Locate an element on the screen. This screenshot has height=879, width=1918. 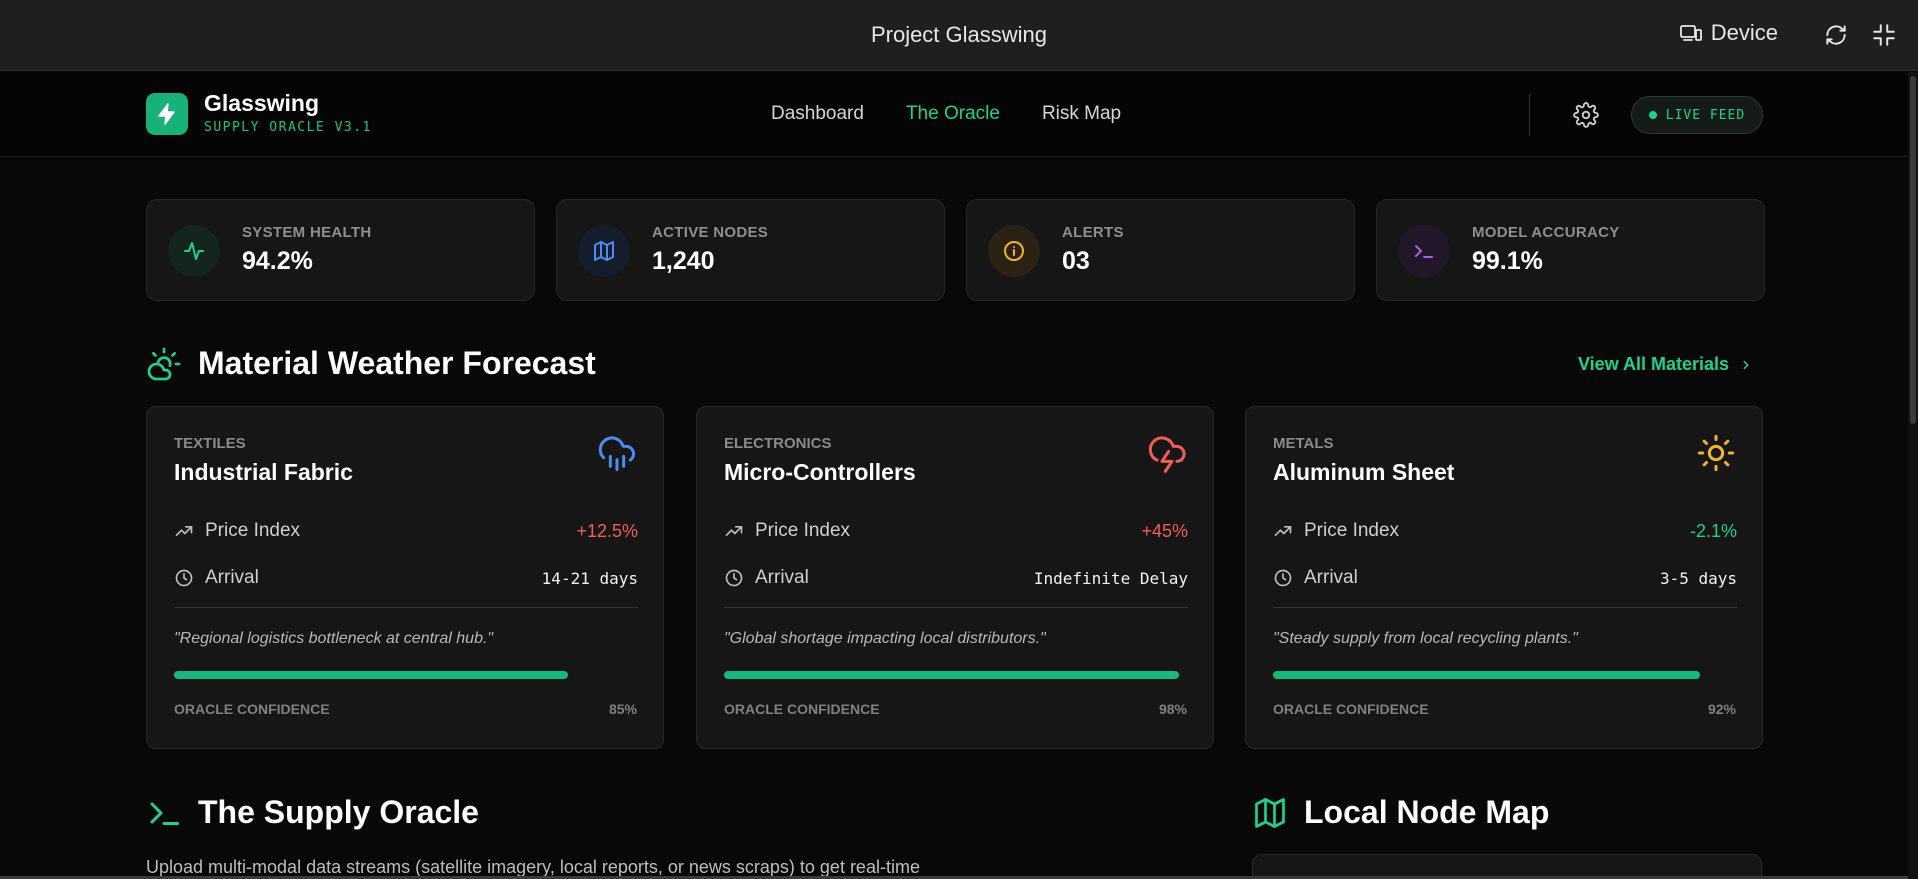
sun-icon is located at coordinates (1716, 453).